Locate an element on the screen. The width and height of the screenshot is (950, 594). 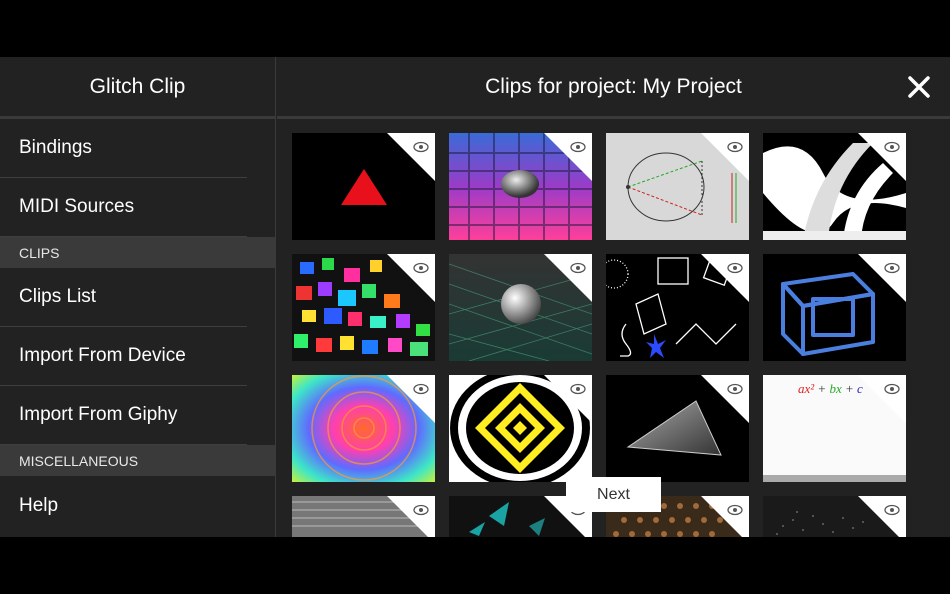
clip-tile-psychedelic-tunnel is located at coordinates (363, 428).